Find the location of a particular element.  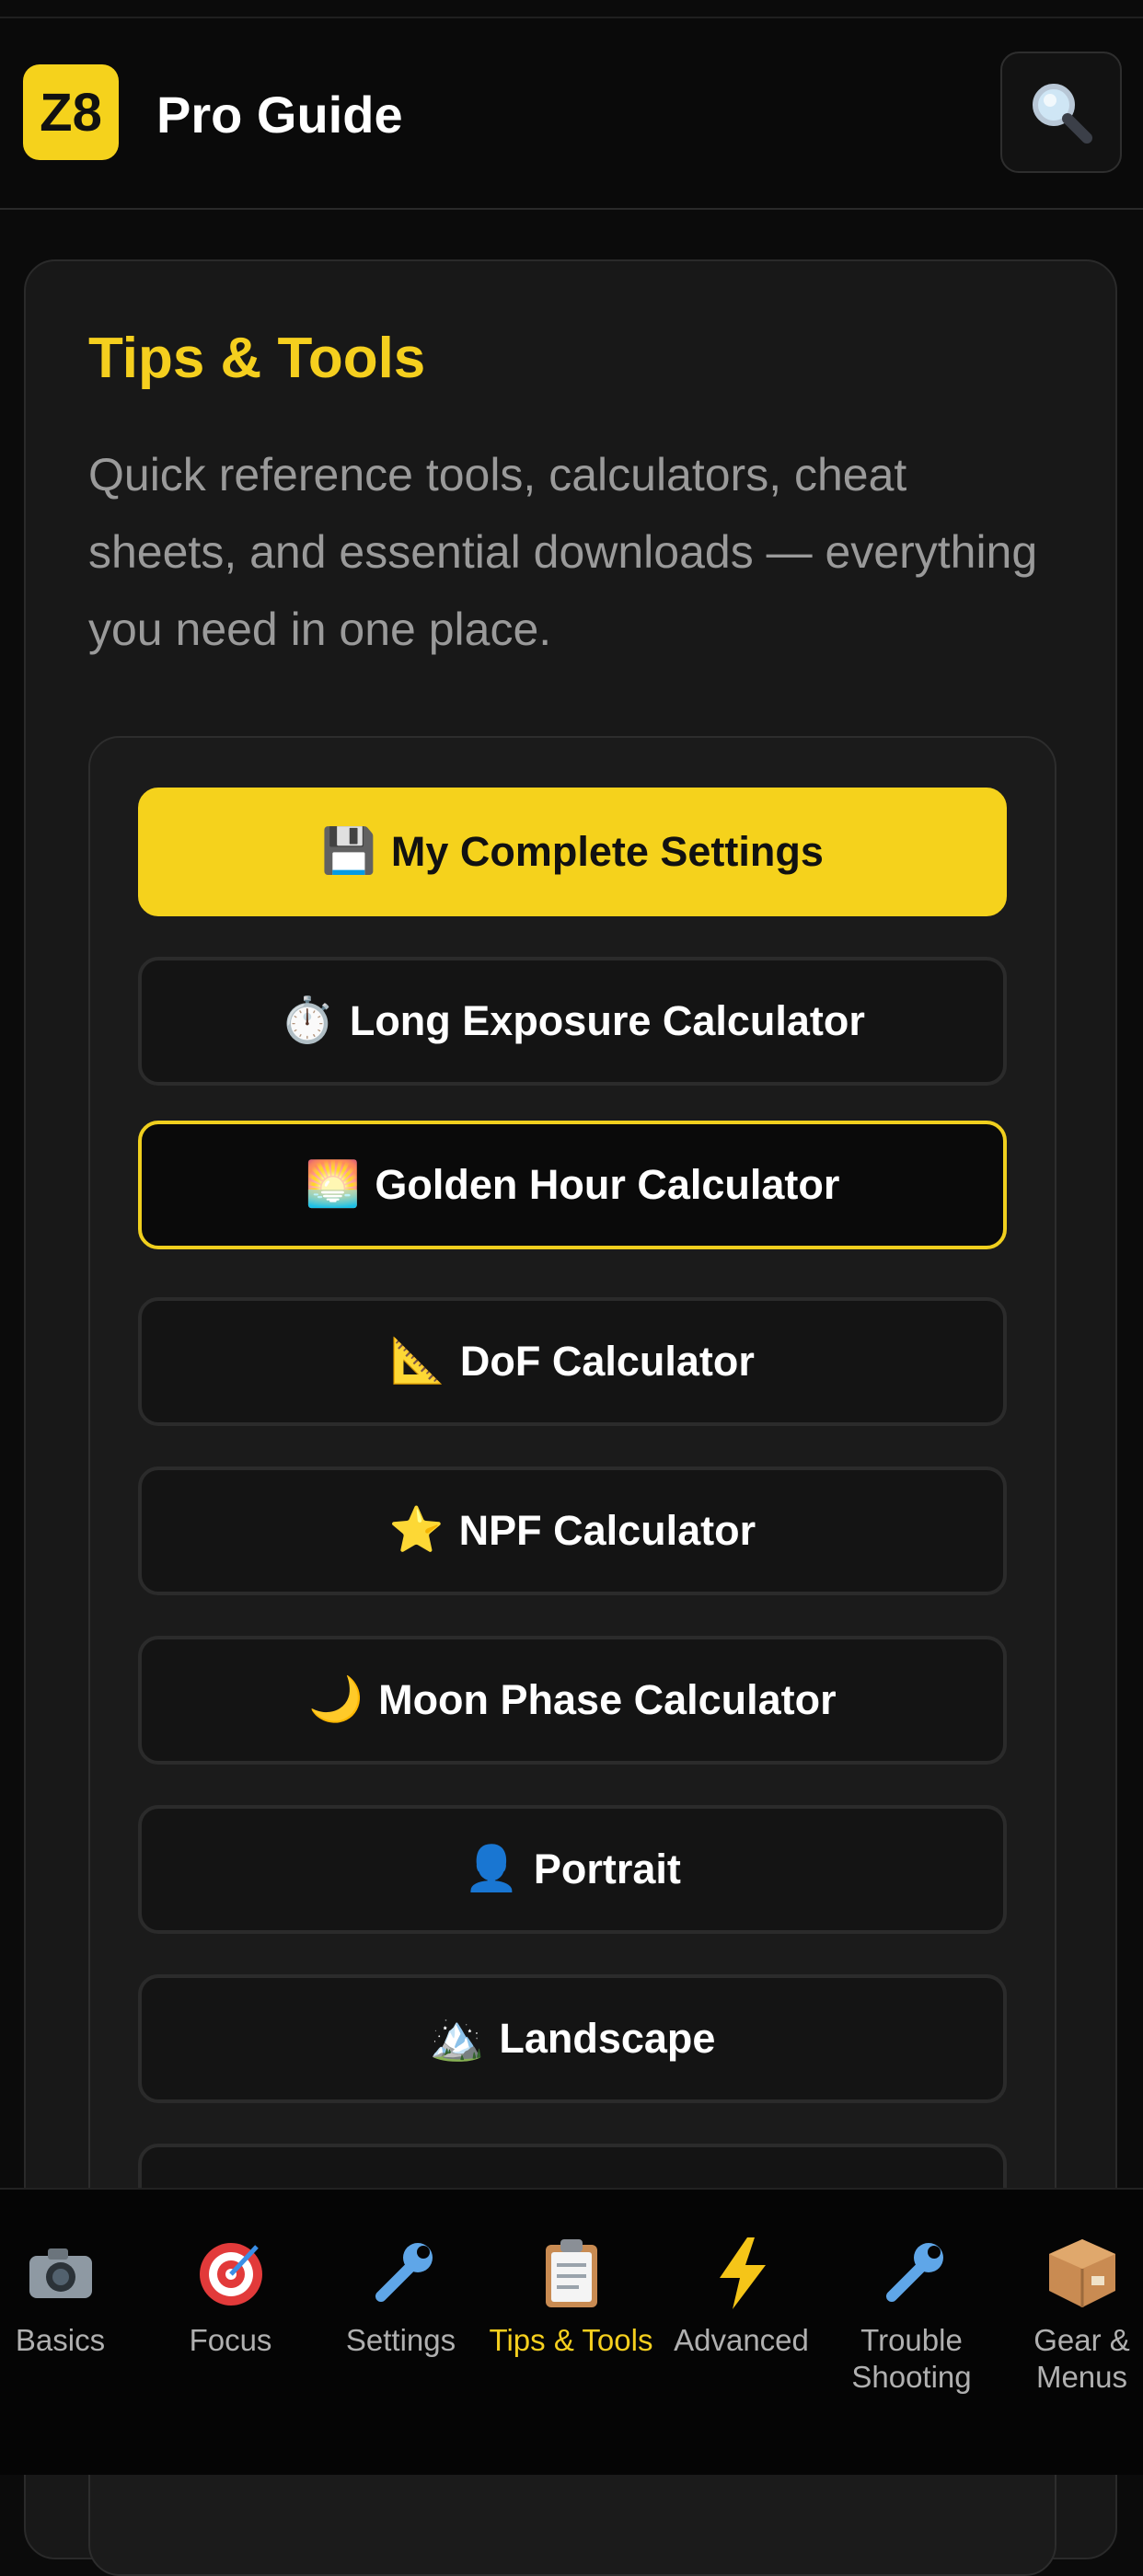

tab-label: Tips & Tools is located at coordinates (571, 2340).